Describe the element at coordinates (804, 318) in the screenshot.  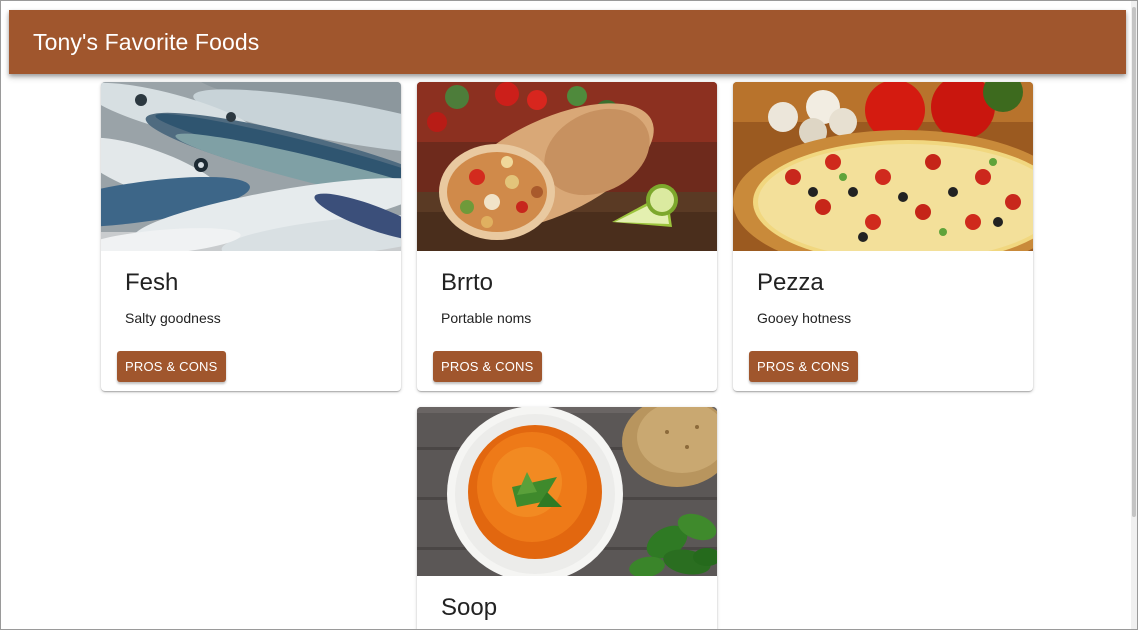
I see `card-description: Gooey hotness` at that location.